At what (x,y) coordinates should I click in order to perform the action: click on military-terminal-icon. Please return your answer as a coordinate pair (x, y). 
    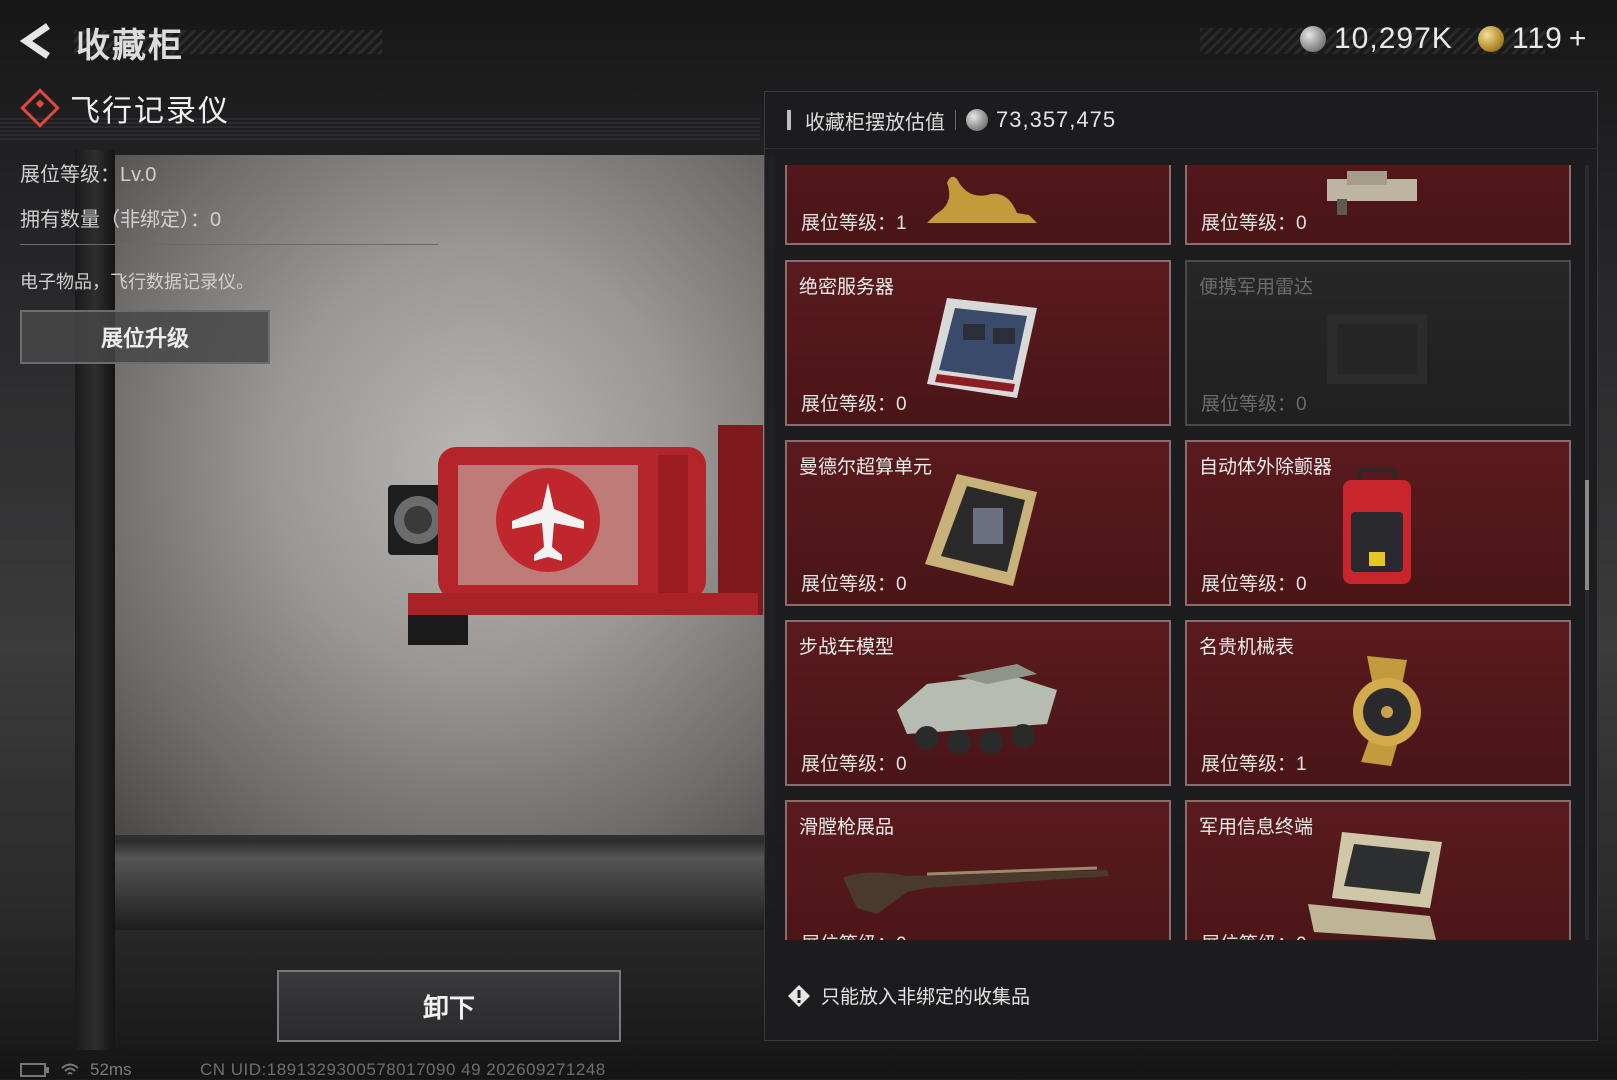
    Looking at the image, I should click on (1375, 886).